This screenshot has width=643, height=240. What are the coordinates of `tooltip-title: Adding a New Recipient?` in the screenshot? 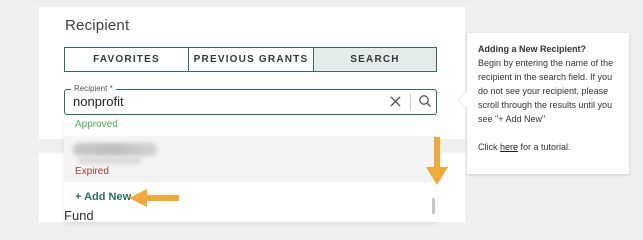 It's located at (532, 49).